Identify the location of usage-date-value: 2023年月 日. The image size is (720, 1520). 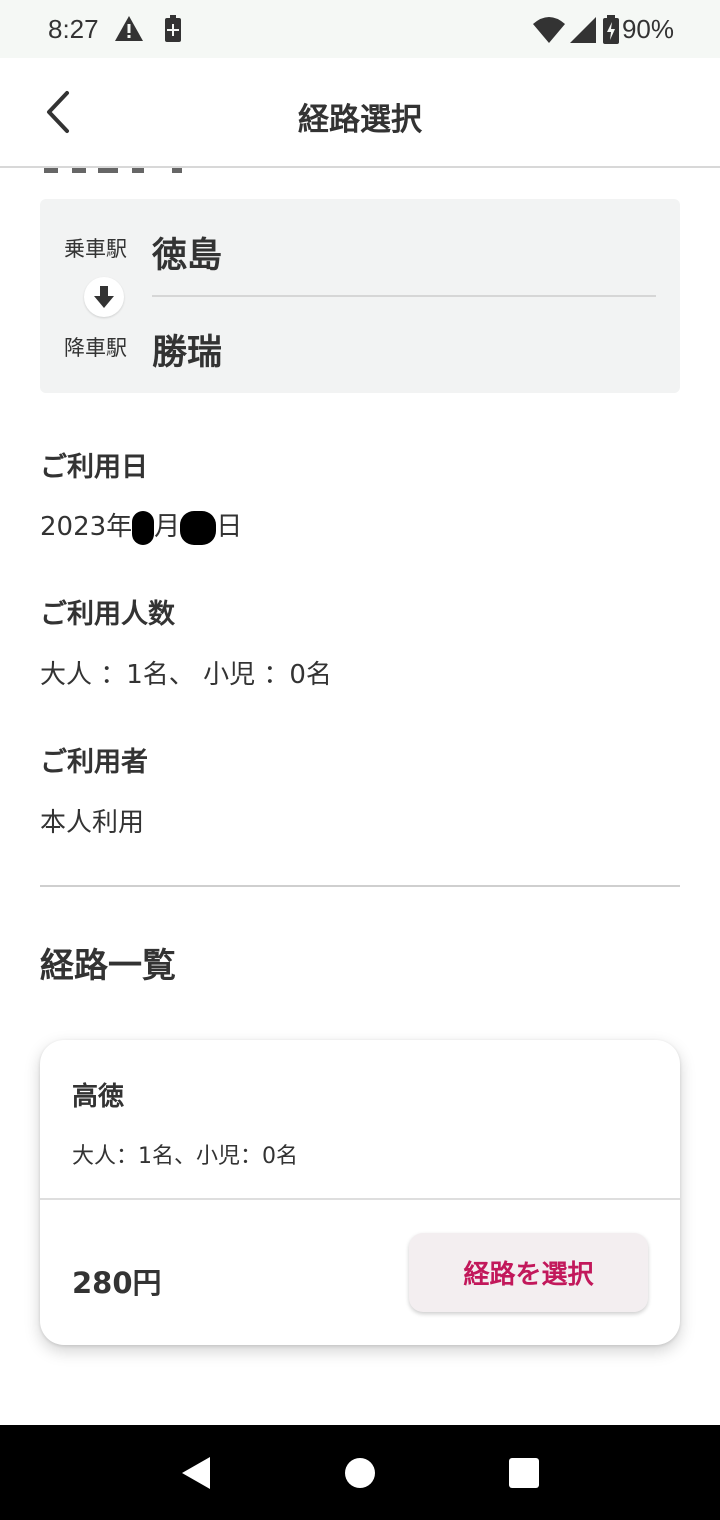
(141, 525).